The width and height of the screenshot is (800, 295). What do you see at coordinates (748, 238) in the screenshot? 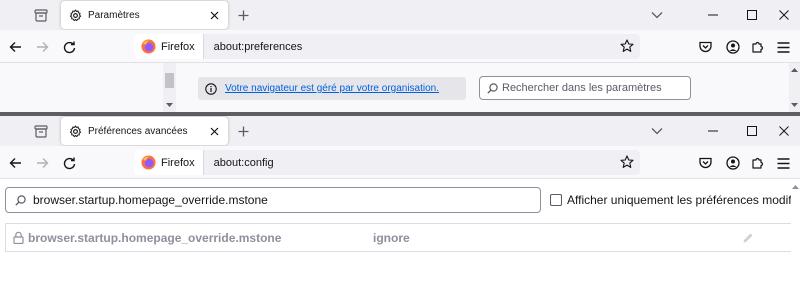
I see `edit-pencil-icon` at bounding box center [748, 238].